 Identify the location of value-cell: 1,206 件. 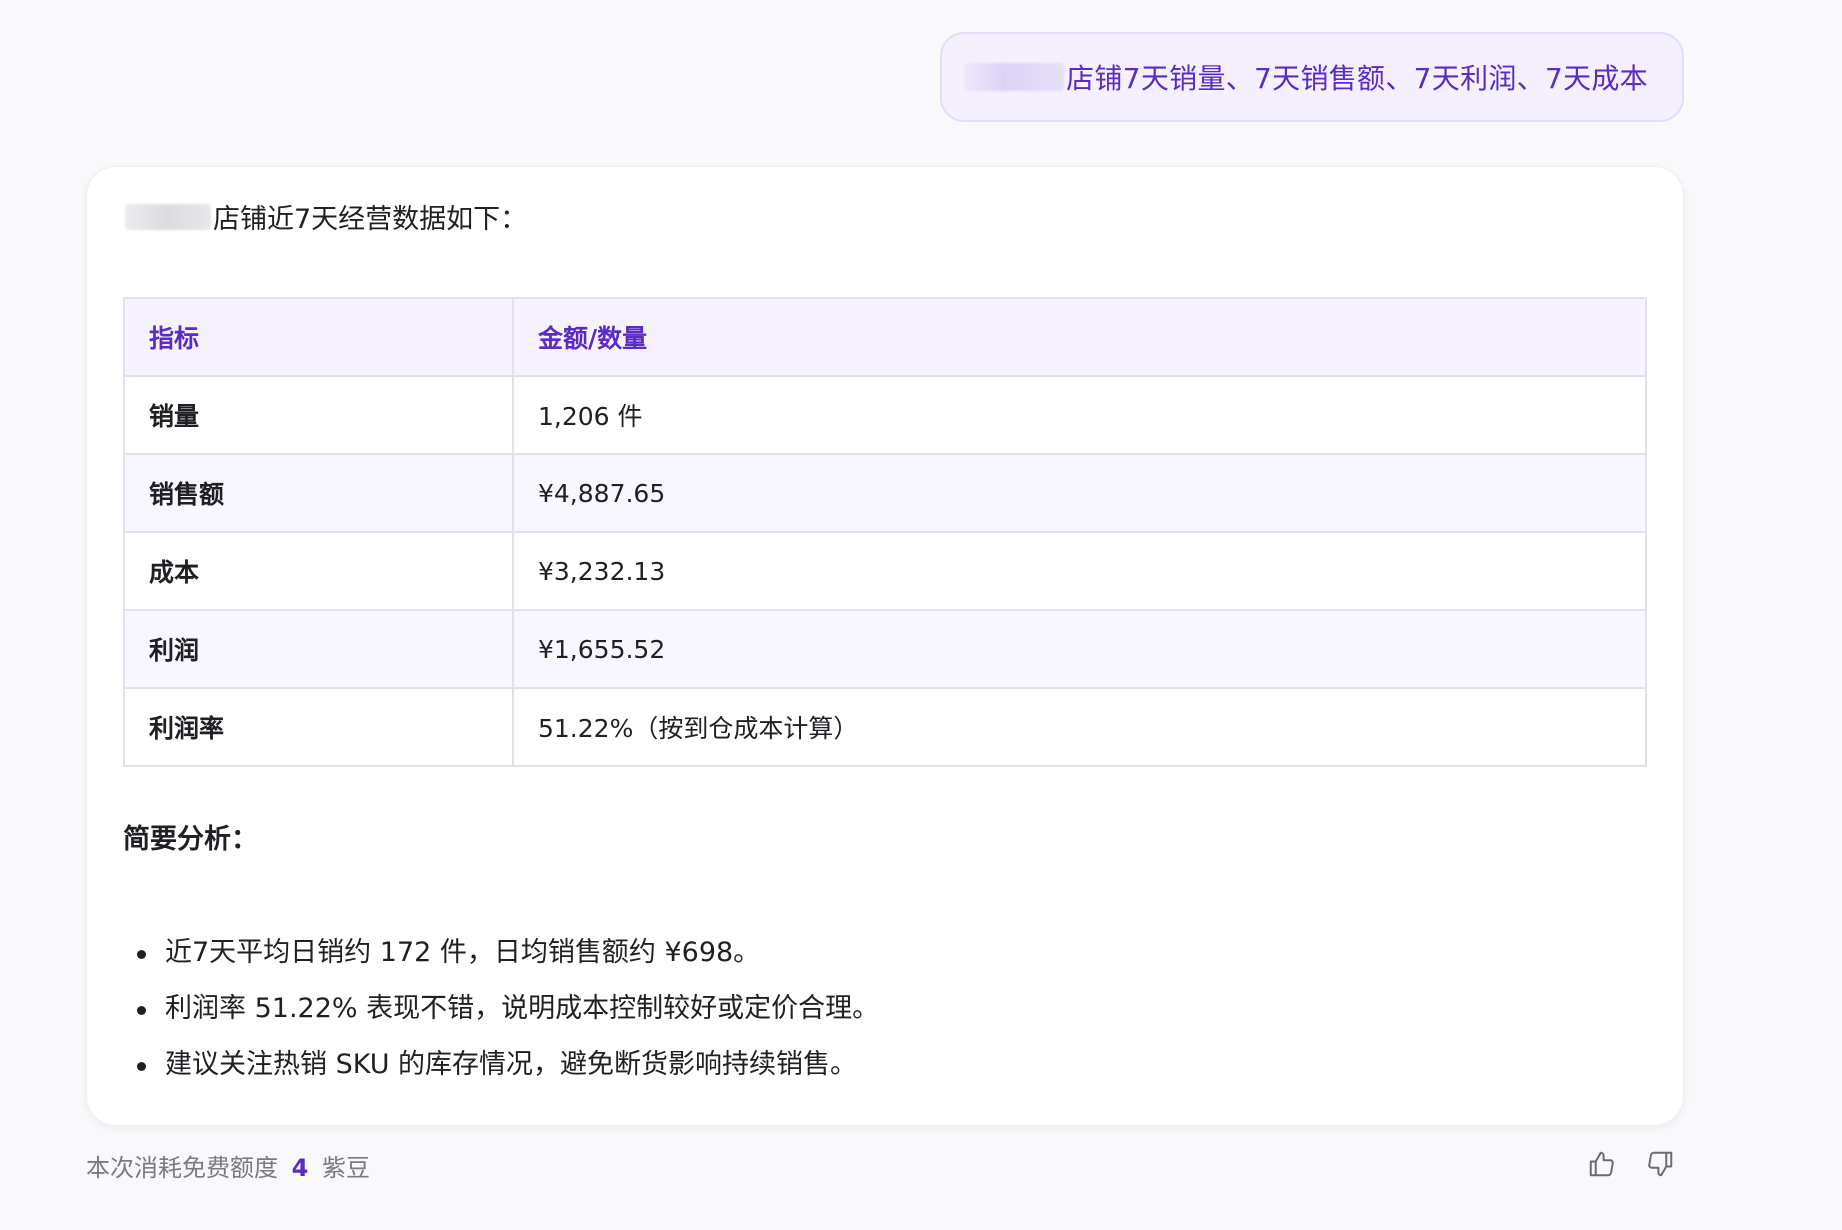
(1079, 415).